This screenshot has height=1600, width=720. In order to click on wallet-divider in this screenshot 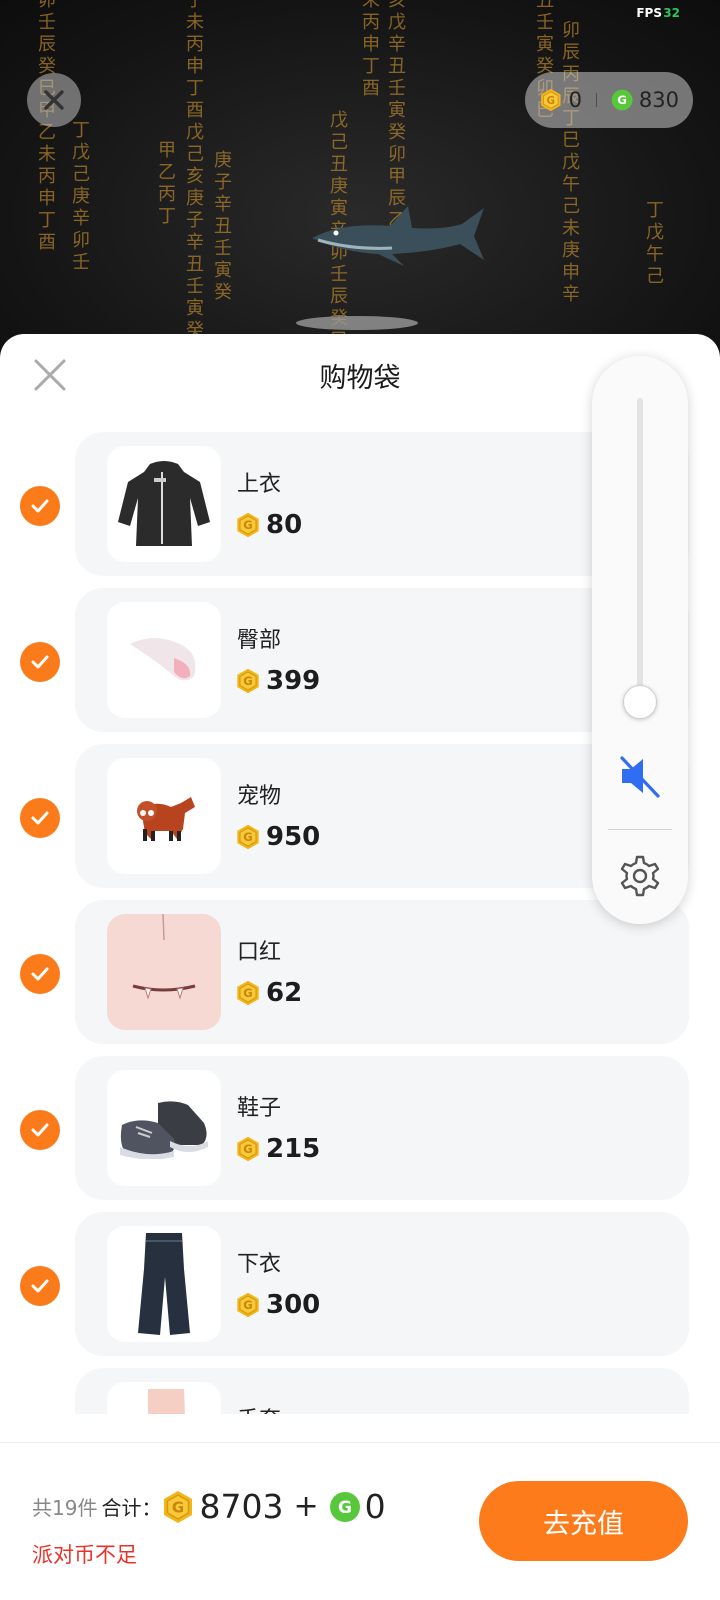, I will do `click(596, 100)`.